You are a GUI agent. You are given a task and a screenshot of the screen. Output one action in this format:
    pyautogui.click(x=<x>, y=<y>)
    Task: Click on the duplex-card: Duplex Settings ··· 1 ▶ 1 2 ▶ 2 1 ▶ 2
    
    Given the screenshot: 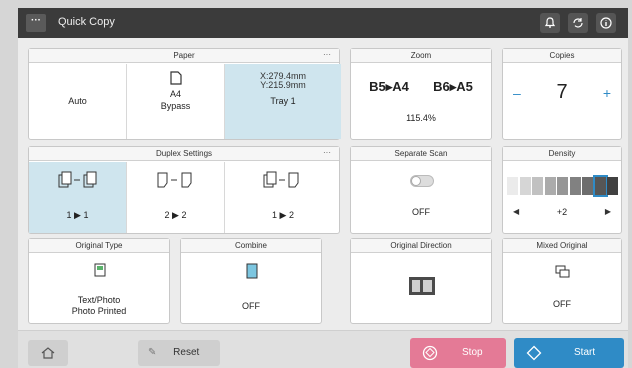 What is the action you would take?
    pyautogui.click(x=184, y=190)
    